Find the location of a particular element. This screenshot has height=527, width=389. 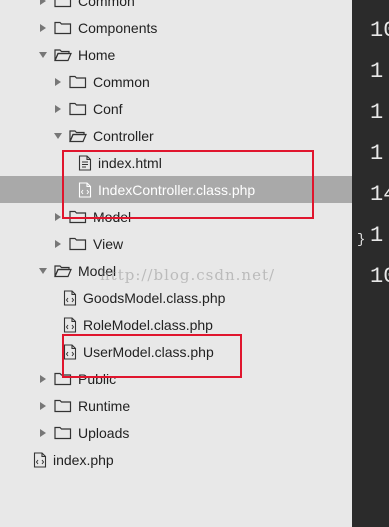

tree-folder-row: Runtime is located at coordinates (176, 405).